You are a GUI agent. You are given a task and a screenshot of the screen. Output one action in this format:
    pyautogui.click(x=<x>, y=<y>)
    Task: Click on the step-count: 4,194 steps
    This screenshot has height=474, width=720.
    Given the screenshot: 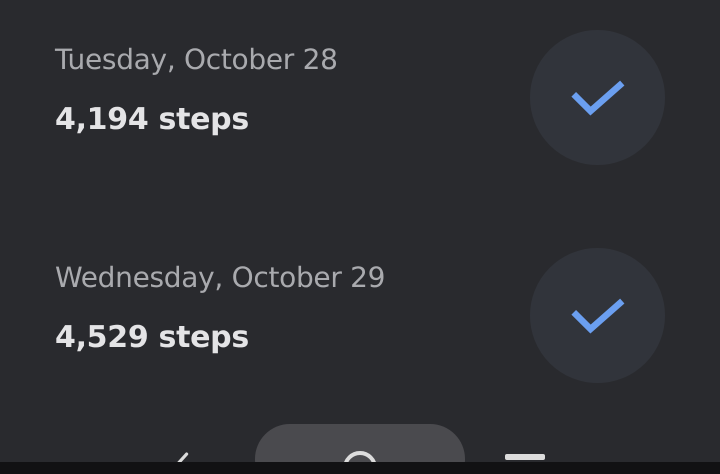 What is the action you would take?
    pyautogui.click(x=152, y=120)
    